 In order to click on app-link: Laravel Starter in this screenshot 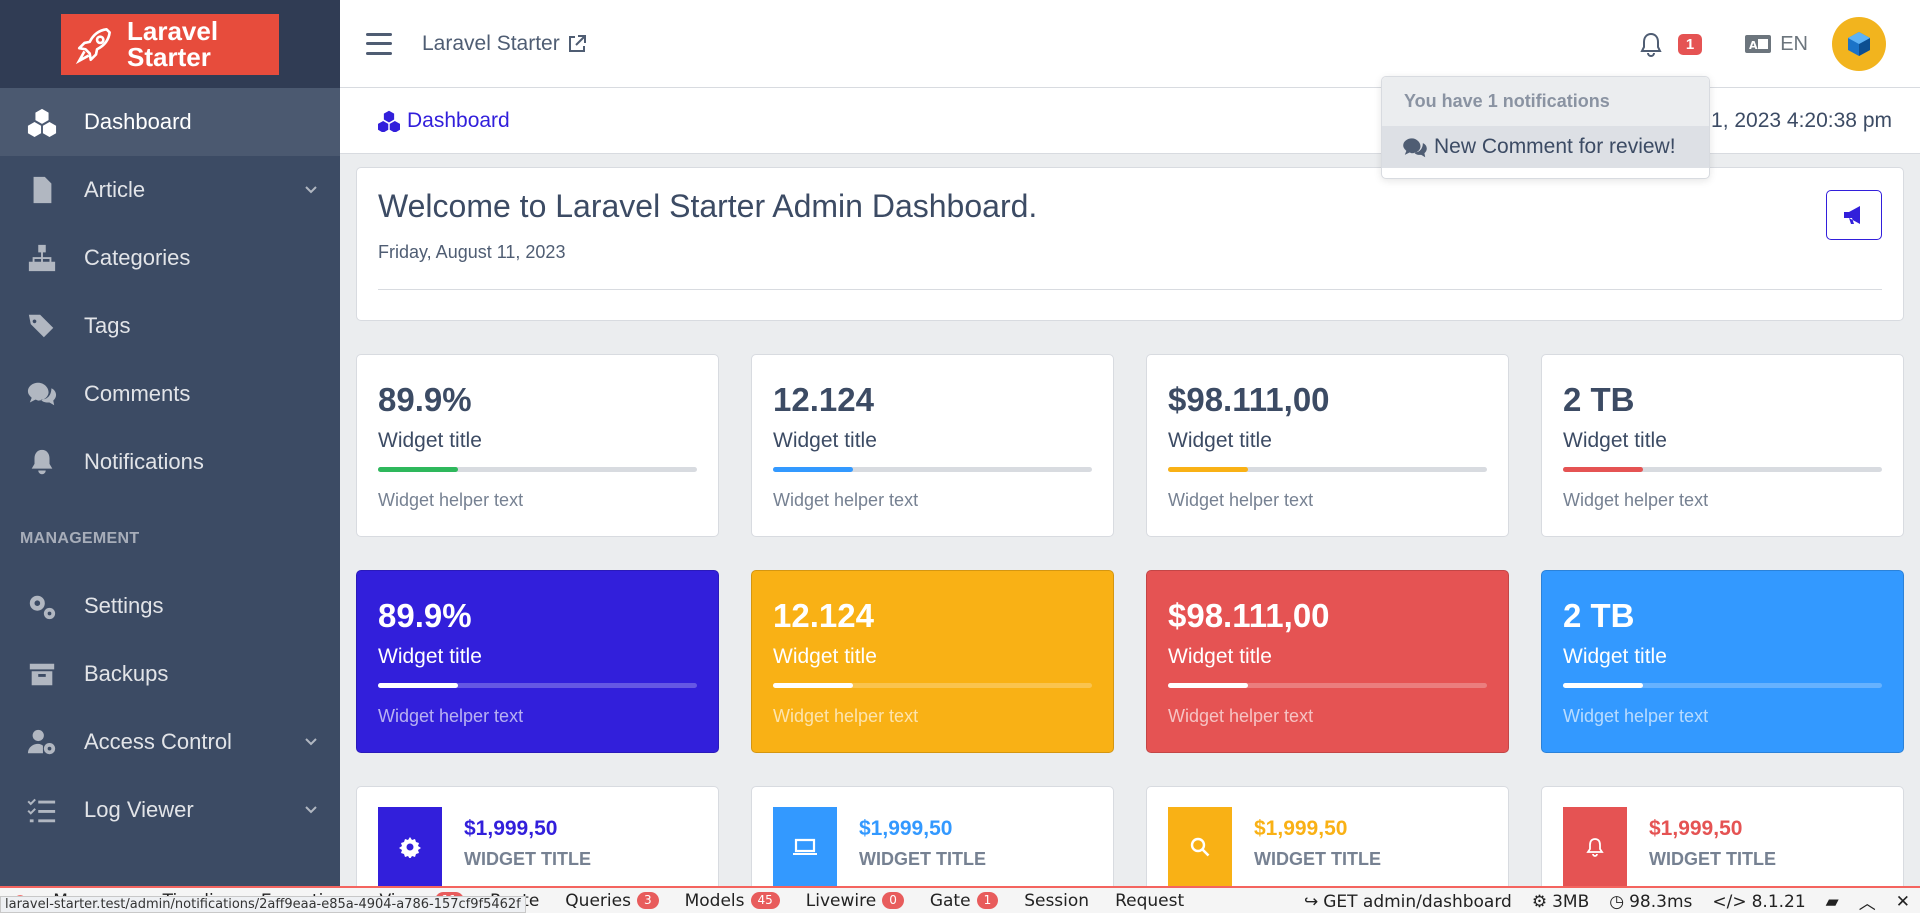, I will do `click(505, 44)`.